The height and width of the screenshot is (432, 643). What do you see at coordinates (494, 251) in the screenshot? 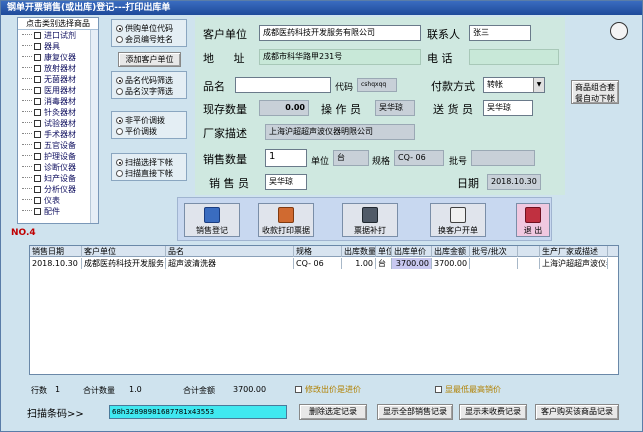
I see `grid-header-cell: 批号/批次` at bounding box center [494, 251].